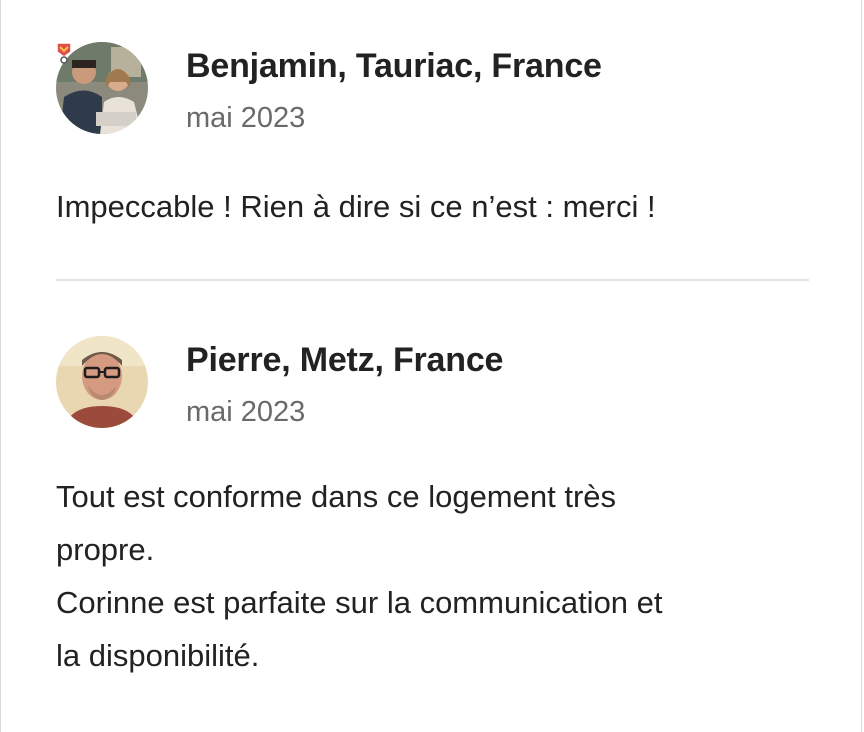 The height and width of the screenshot is (732, 864). What do you see at coordinates (344, 385) in the screenshot?
I see `reviewer-meta: Pierre, Metz, France mai 2023` at bounding box center [344, 385].